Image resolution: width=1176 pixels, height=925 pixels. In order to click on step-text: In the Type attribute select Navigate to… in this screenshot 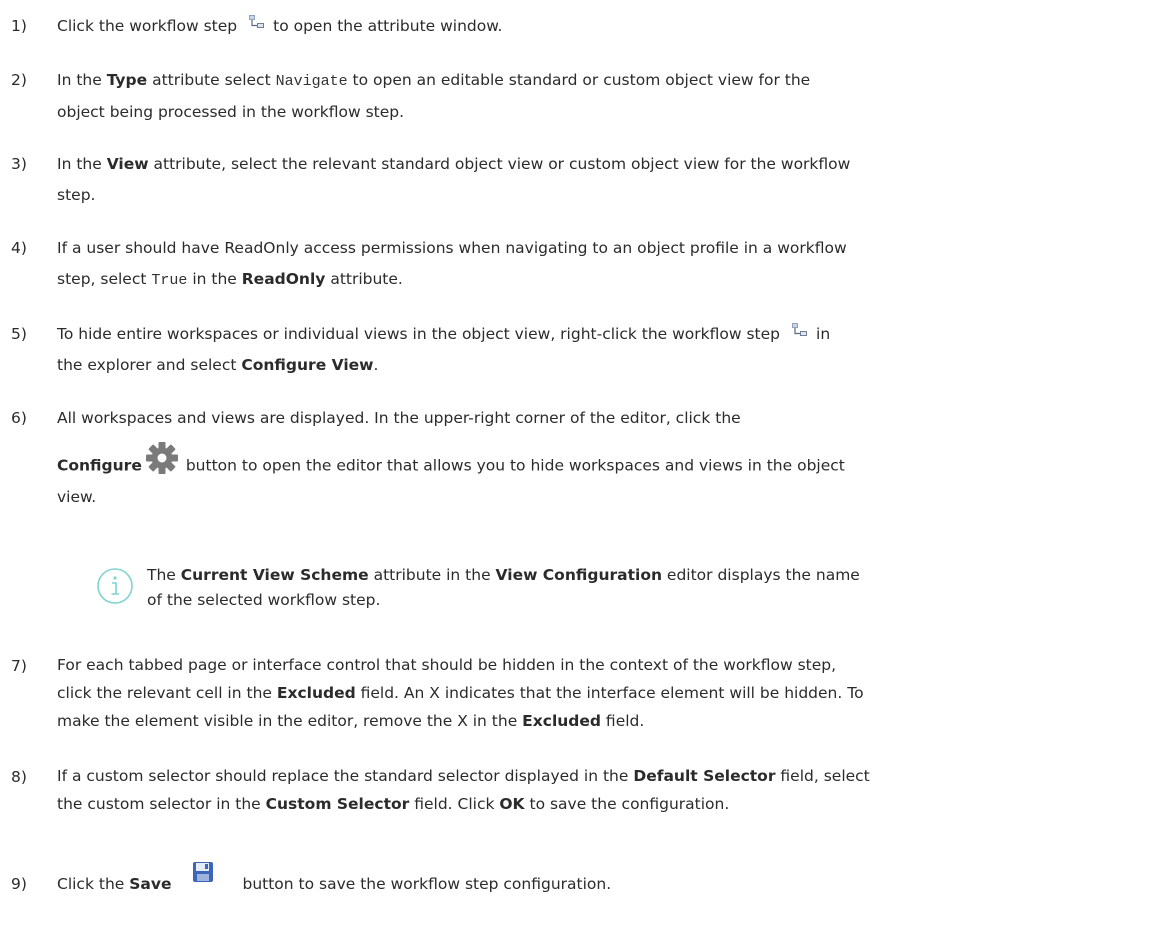, I will do `click(434, 96)`.